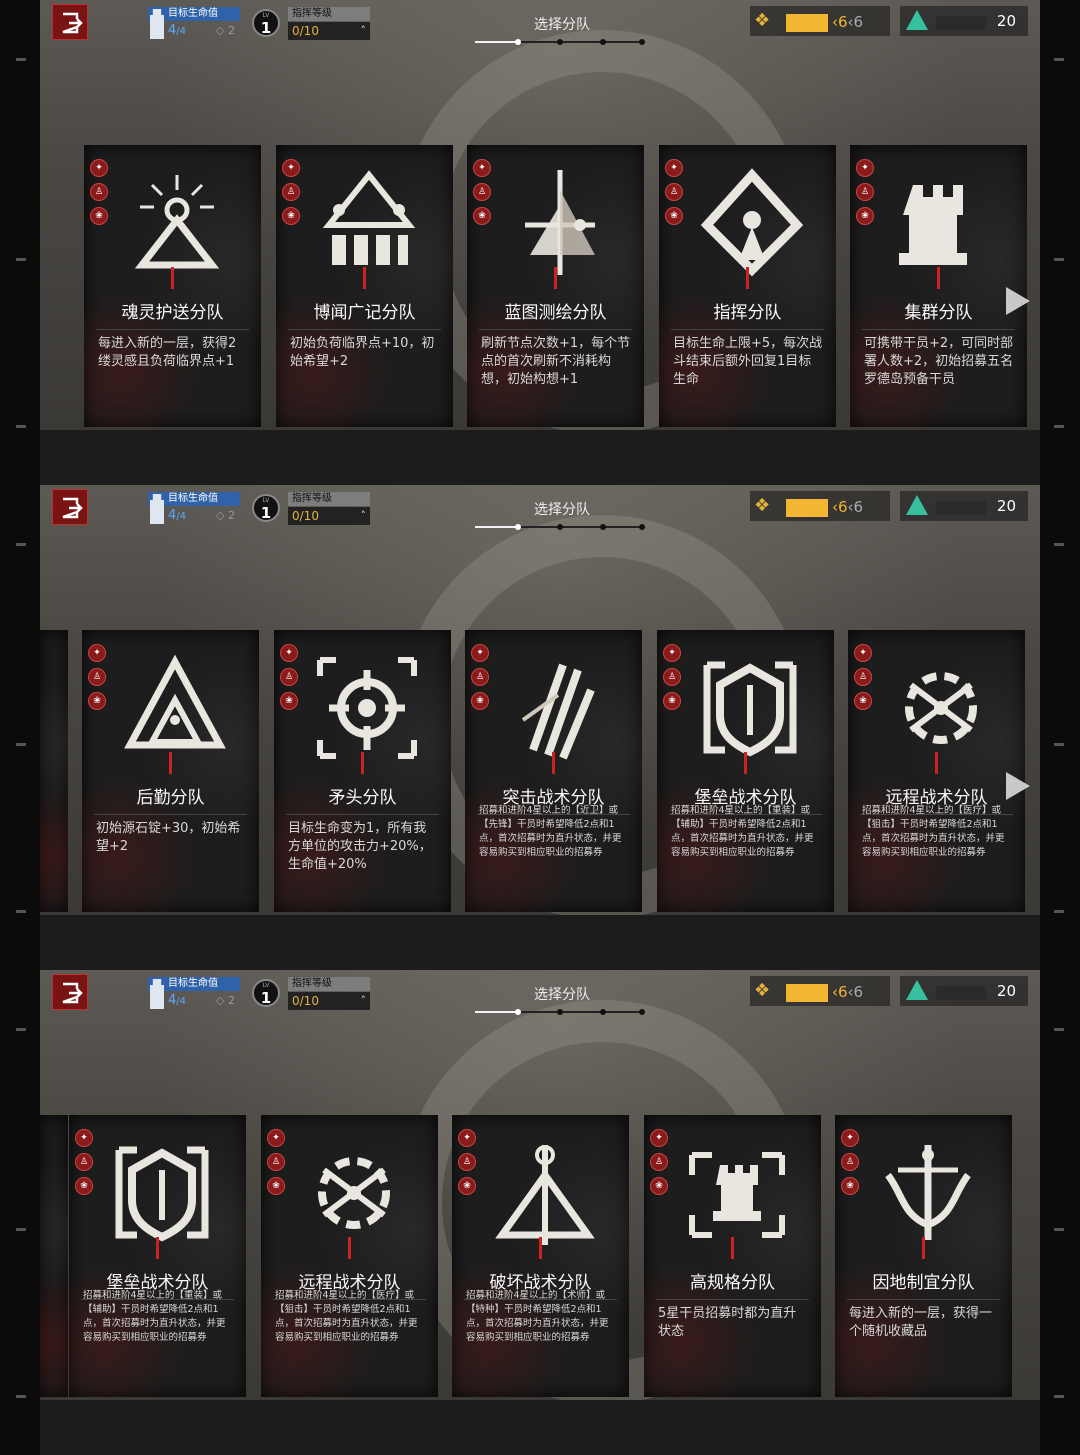  What do you see at coordinates (364, 313) in the screenshot?
I see `squad-name: 博闻广记分队` at bounding box center [364, 313].